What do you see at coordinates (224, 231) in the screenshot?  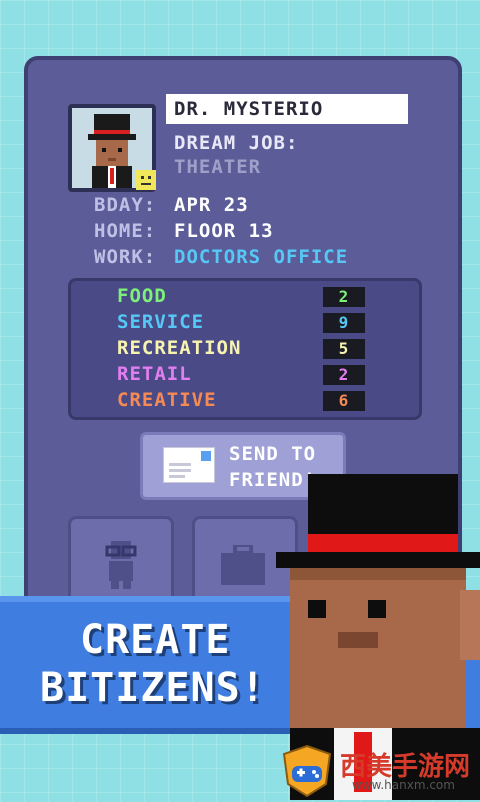 I see `home-value: FLOOR 13` at bounding box center [224, 231].